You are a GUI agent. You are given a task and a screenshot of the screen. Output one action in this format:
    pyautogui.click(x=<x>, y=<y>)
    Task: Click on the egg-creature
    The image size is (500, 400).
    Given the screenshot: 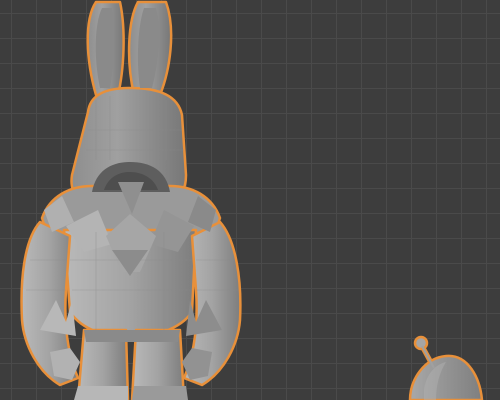 What is the action you would take?
    pyautogui.click(x=446, y=367)
    